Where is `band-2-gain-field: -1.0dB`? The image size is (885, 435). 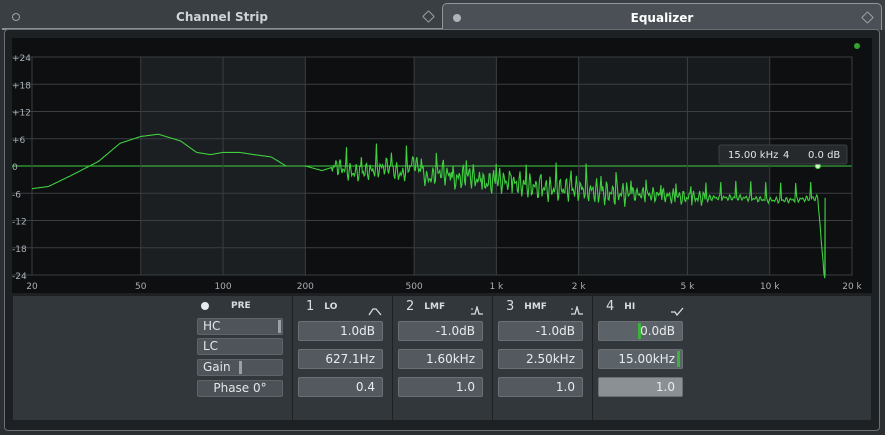
band-2-gain-field: -1.0dB is located at coordinates (440, 331).